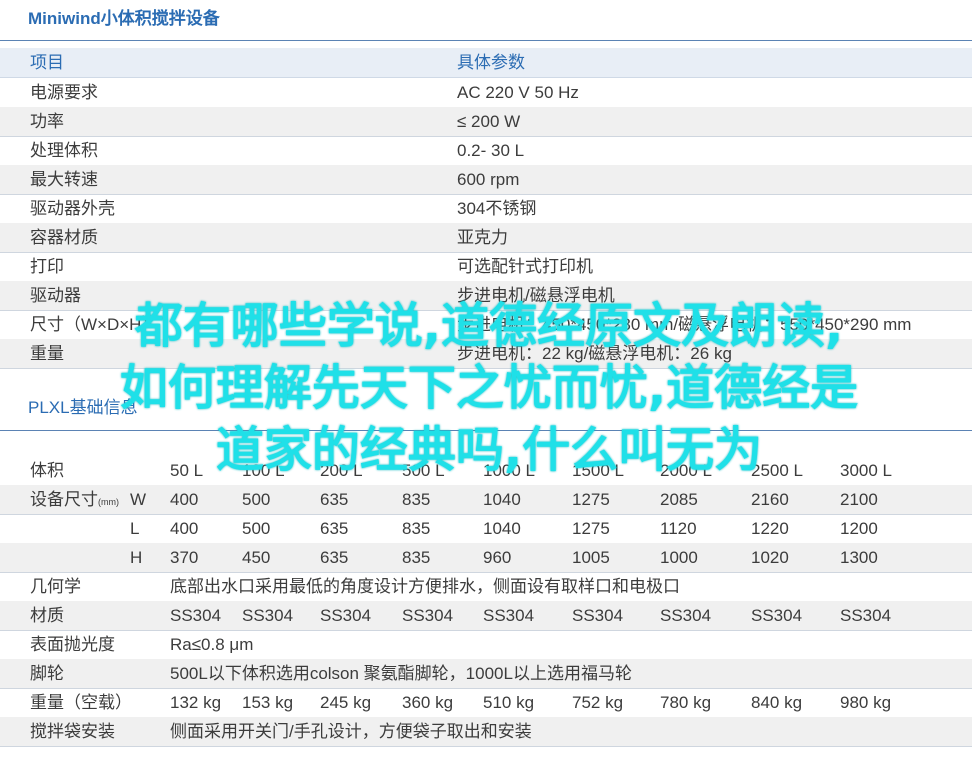  Describe the element at coordinates (64, 179) in the screenshot. I see `spec-key: 最大转速` at that location.